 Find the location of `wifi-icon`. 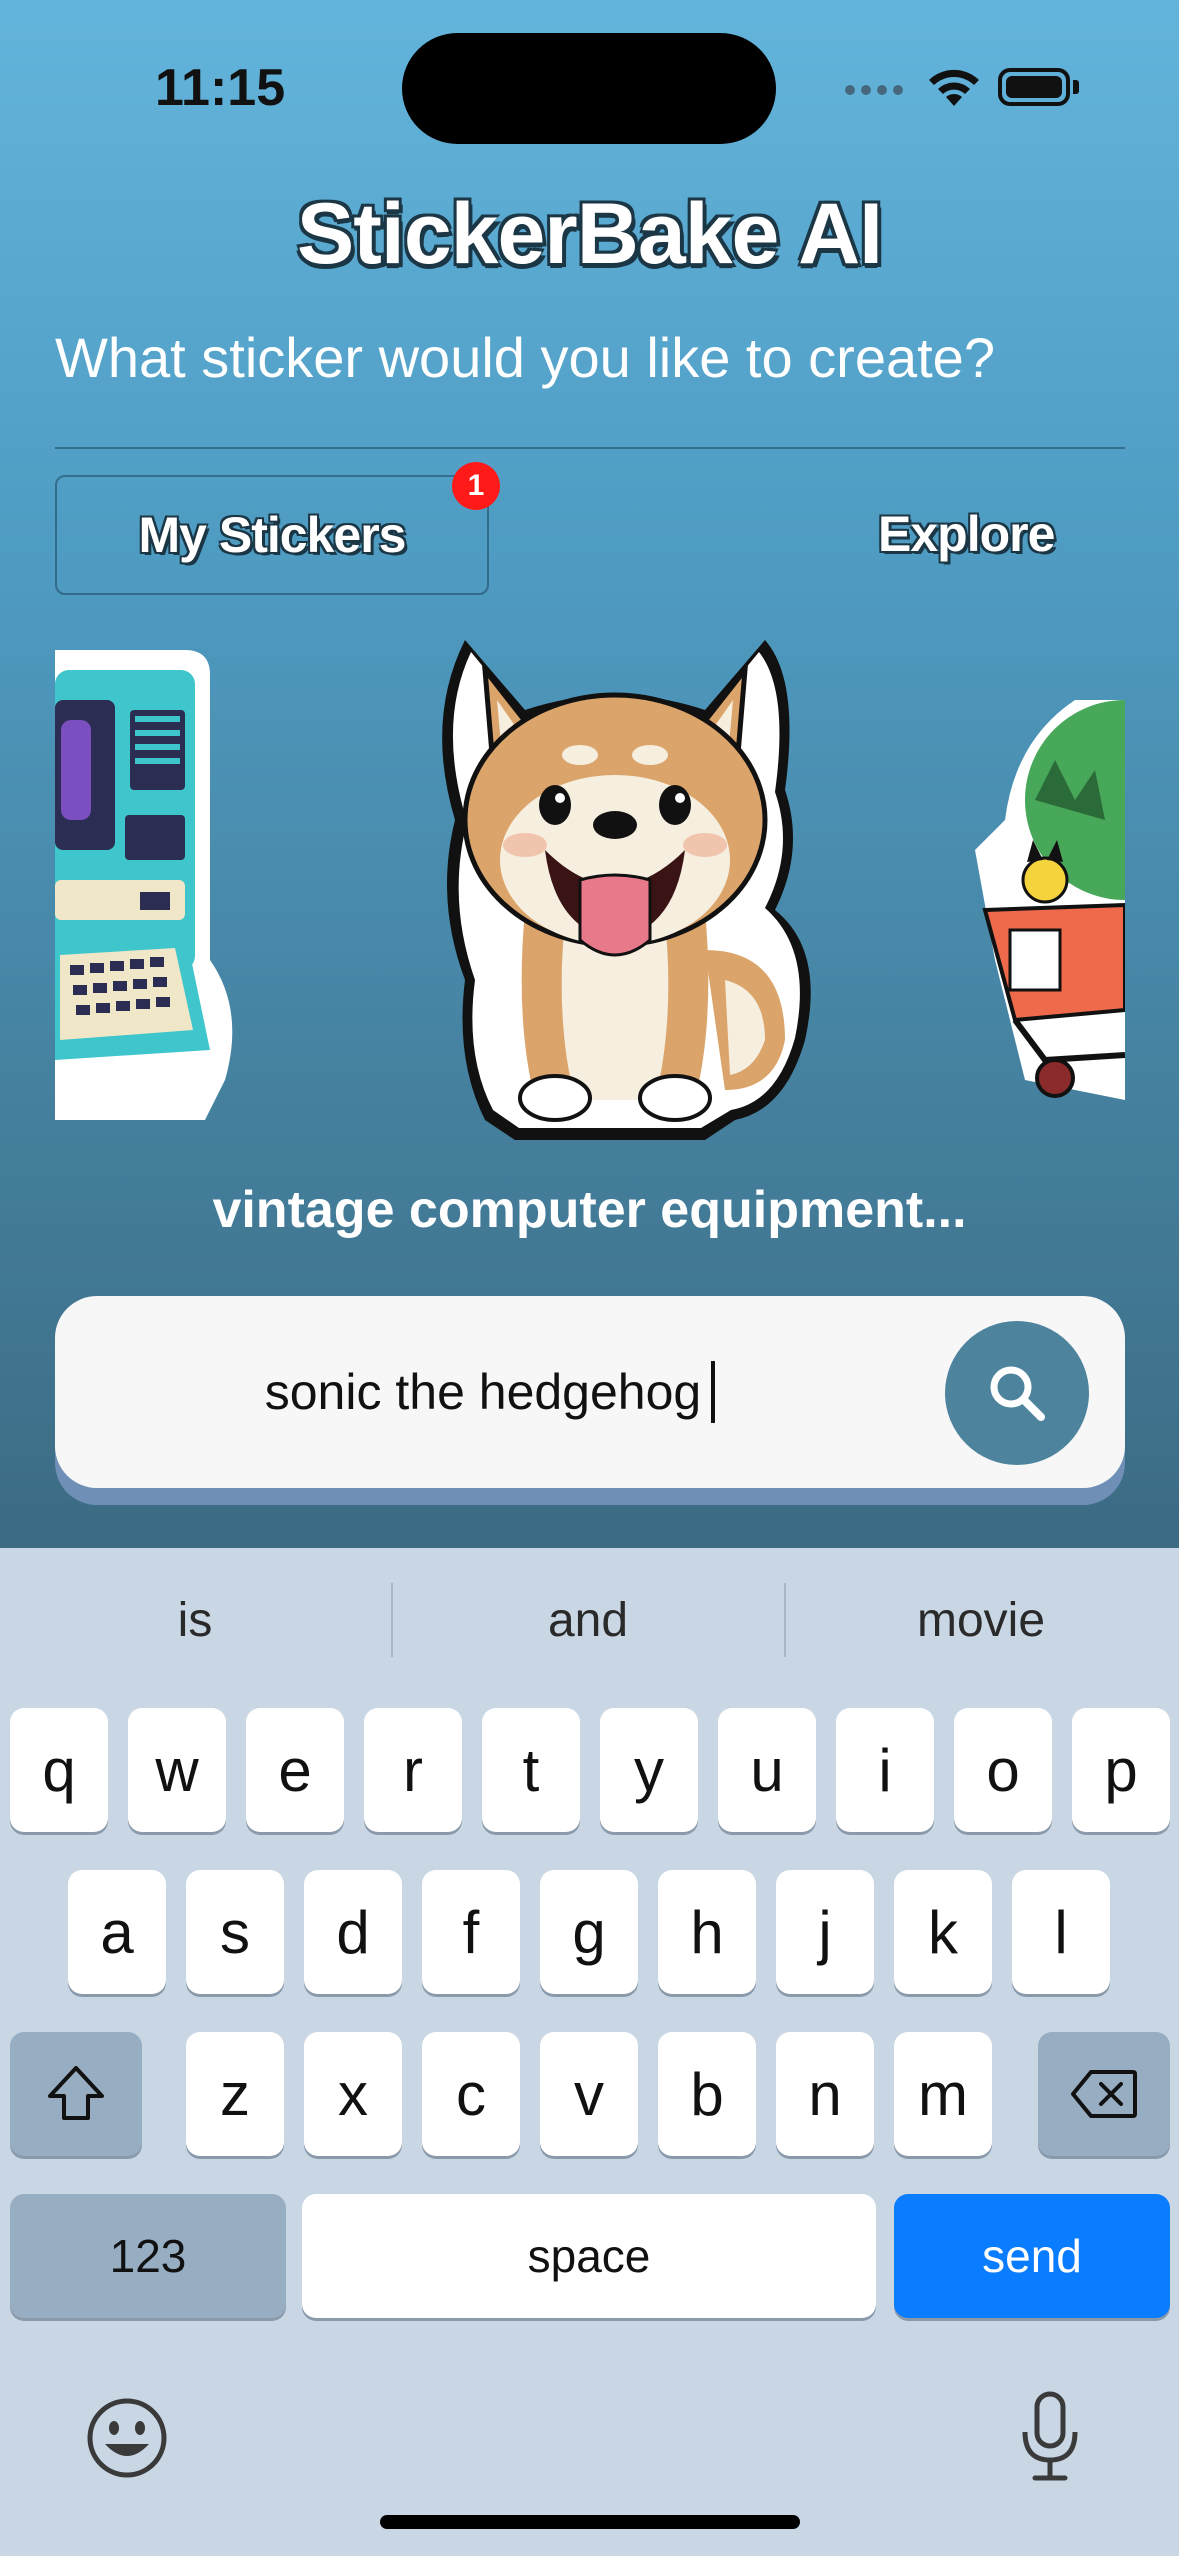

wifi-icon is located at coordinates (954, 87).